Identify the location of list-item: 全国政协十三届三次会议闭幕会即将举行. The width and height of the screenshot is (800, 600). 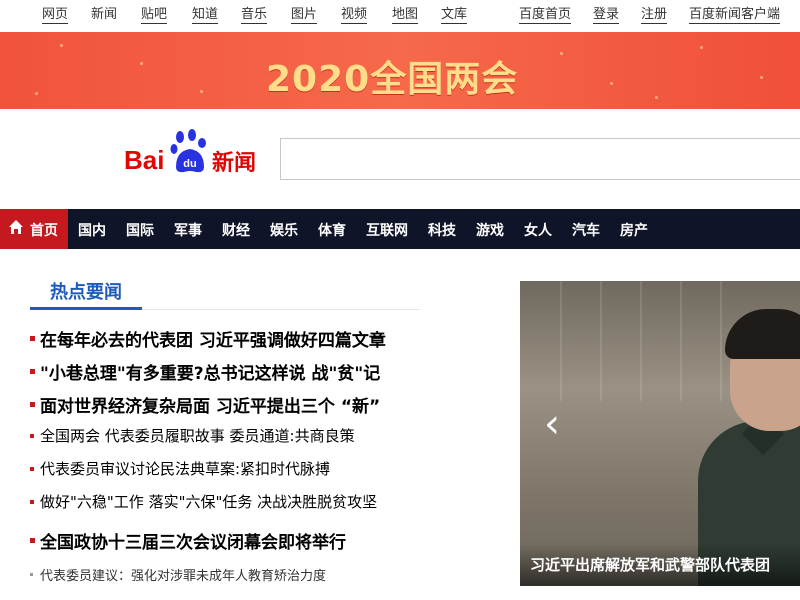
(188, 540).